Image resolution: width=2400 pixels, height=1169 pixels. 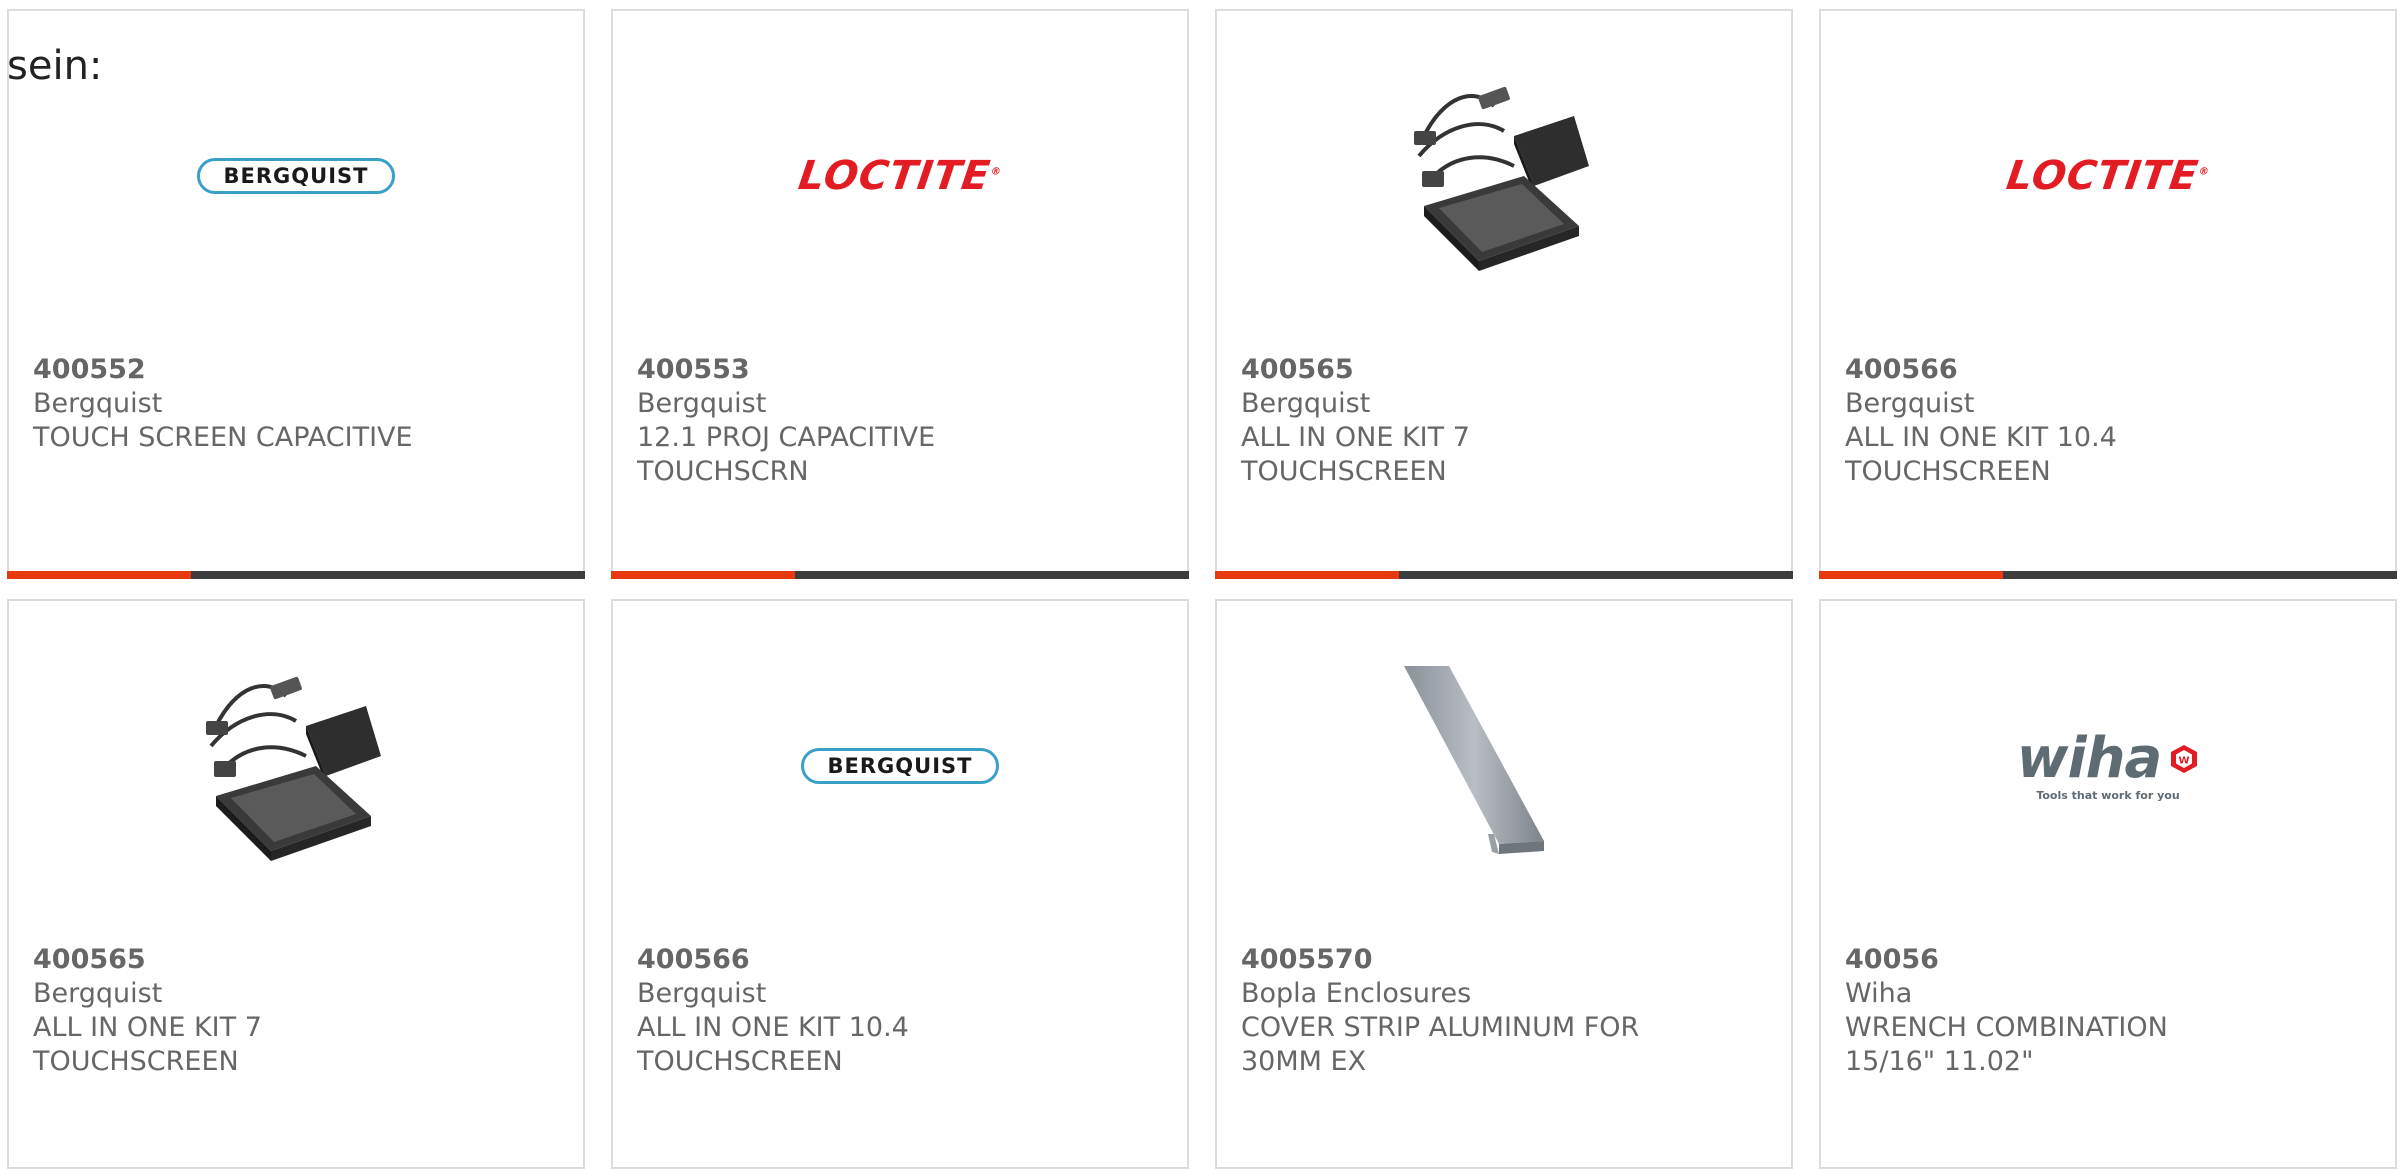 I want to click on product-description: TOUCH SCREEN CAPACITIVE, so click(x=223, y=437).